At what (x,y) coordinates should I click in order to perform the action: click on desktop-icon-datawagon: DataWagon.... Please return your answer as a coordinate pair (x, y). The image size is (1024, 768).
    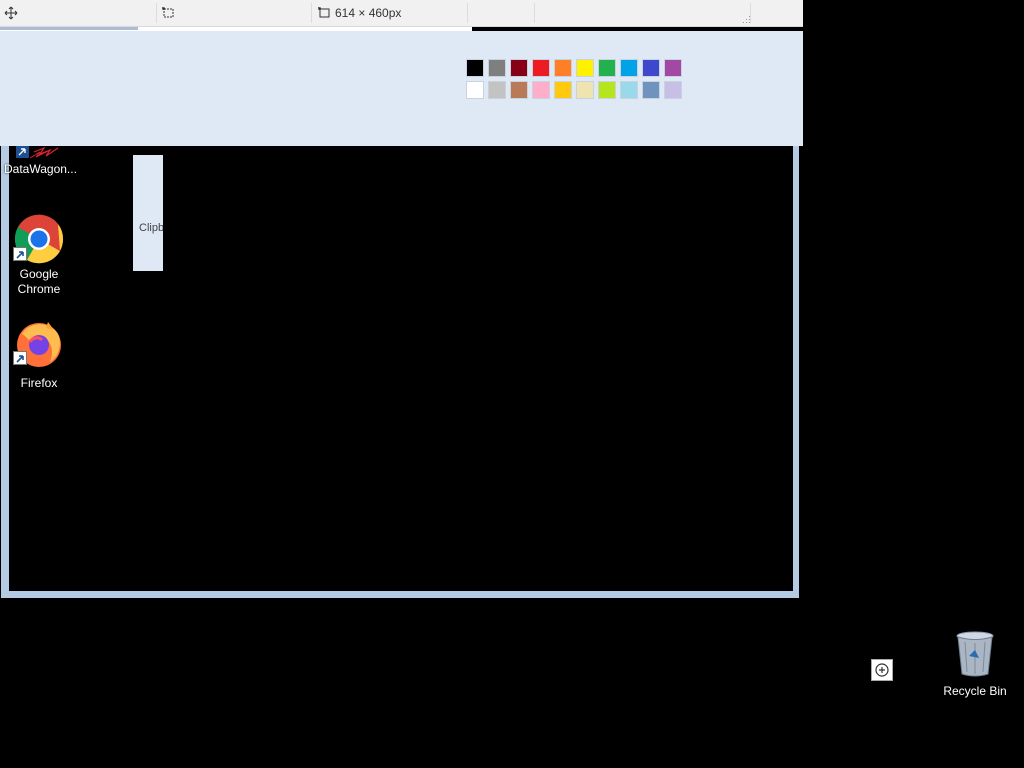
    Looking at the image, I should click on (39, 161).